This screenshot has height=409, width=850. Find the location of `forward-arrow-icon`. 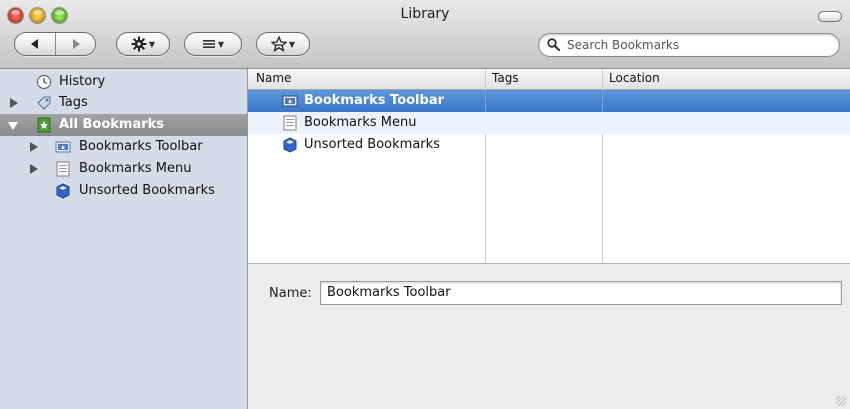

forward-arrow-icon is located at coordinates (76, 44).